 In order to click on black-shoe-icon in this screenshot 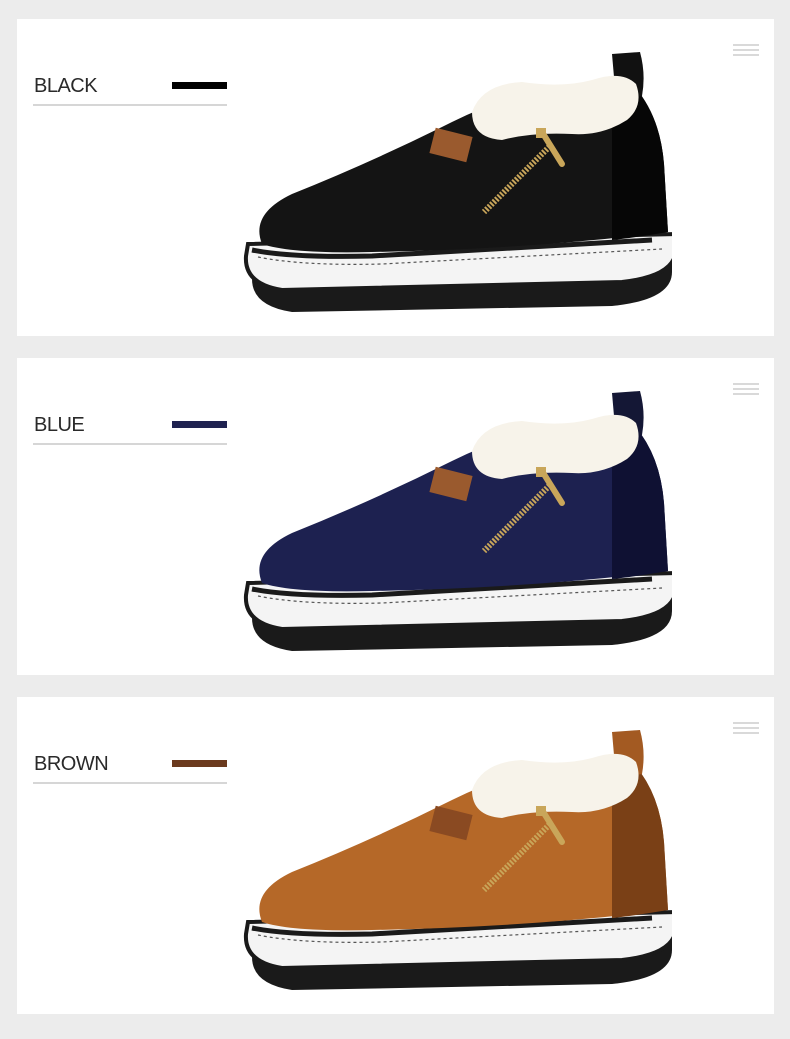, I will do `click(457, 182)`.